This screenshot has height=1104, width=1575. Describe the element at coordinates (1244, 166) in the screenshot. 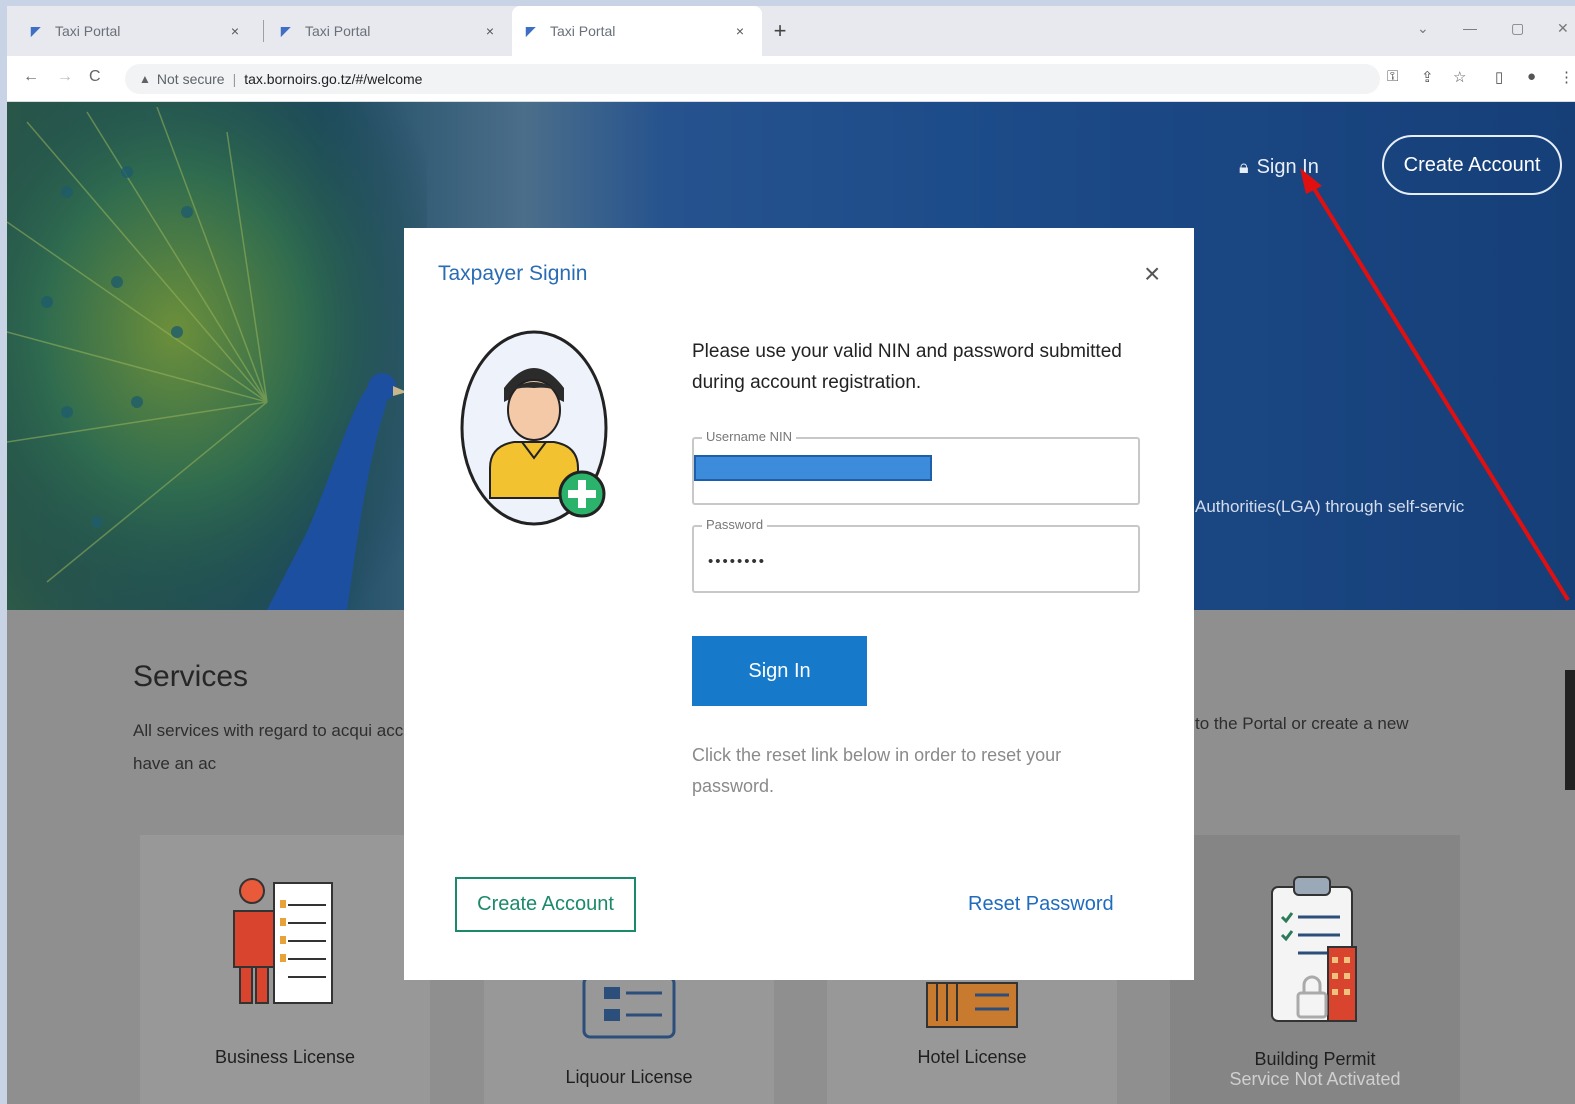

I see `lock-icon: 🔒︎` at that location.